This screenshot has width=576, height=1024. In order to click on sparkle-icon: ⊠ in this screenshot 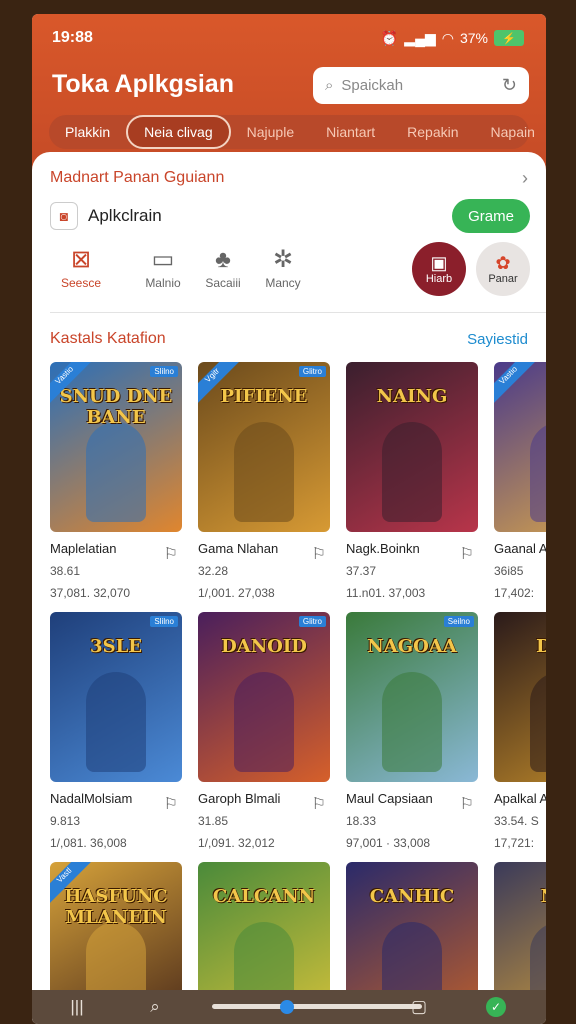, I will do `click(81, 259)`.